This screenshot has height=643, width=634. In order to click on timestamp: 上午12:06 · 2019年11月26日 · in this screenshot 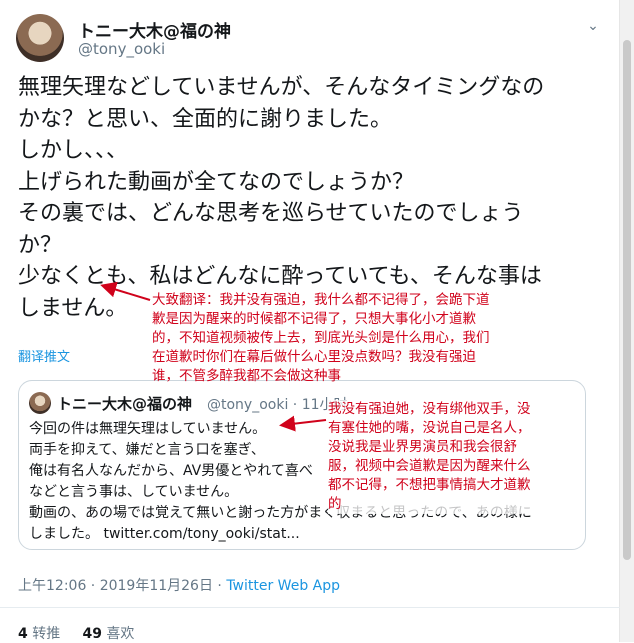, I will do `click(122, 586)`.